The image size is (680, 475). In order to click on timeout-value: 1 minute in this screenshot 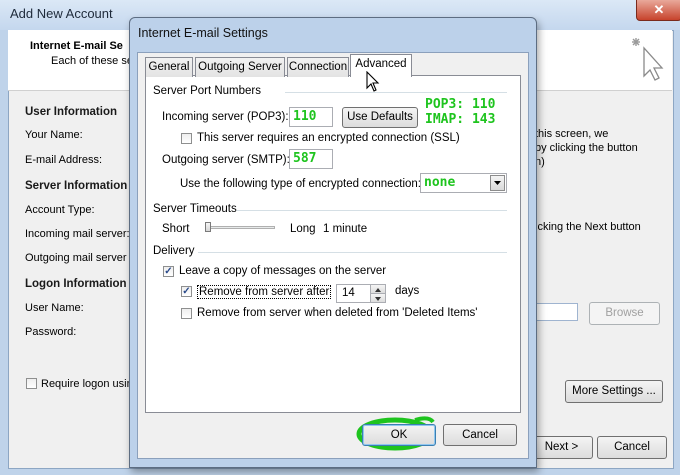, I will do `click(345, 229)`.